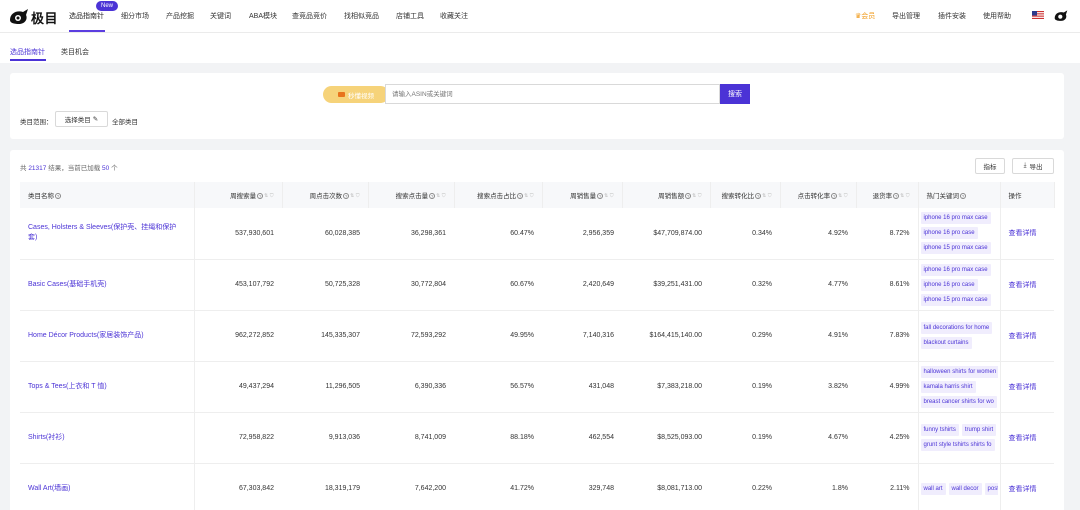 This screenshot has height=510, width=1080. What do you see at coordinates (933, 488) in the screenshot?
I see `keyword-tag: wall art` at bounding box center [933, 488].